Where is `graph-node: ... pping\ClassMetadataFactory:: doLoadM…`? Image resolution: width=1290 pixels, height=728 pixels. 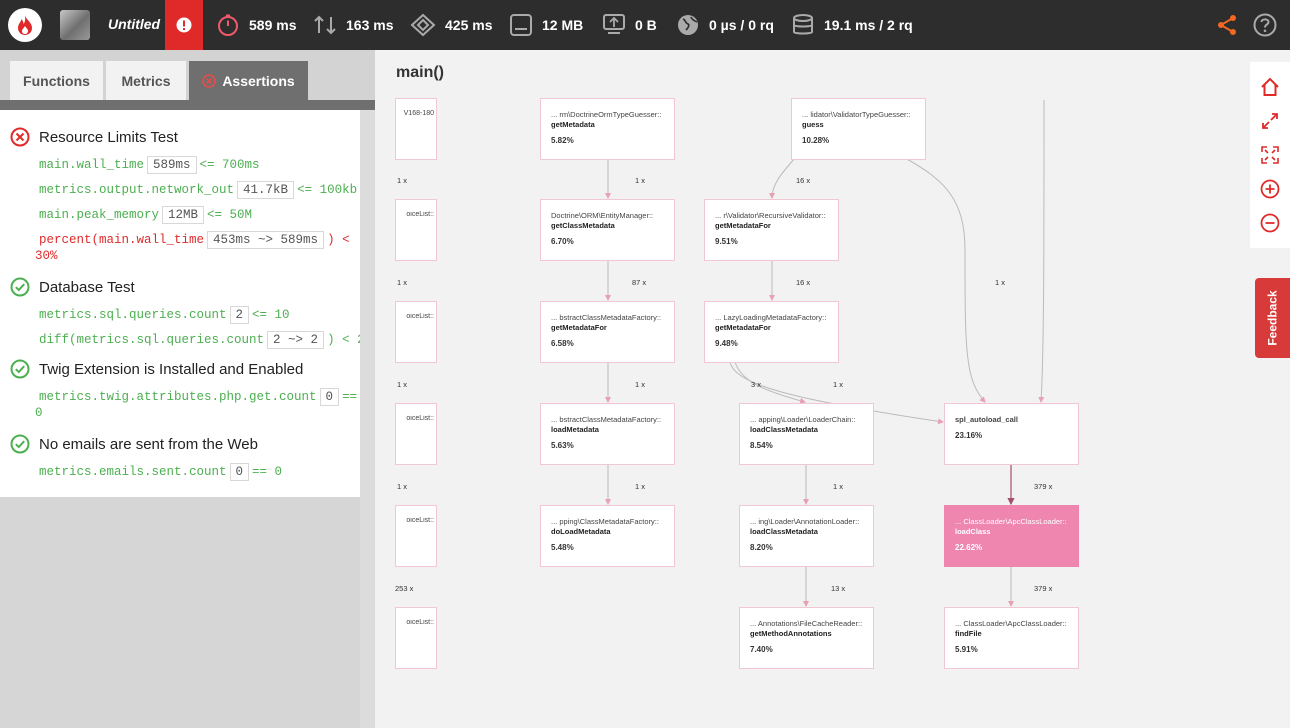
graph-node: ... pping\ClassMetadataFactory:: doLoadM… is located at coordinates (607, 536).